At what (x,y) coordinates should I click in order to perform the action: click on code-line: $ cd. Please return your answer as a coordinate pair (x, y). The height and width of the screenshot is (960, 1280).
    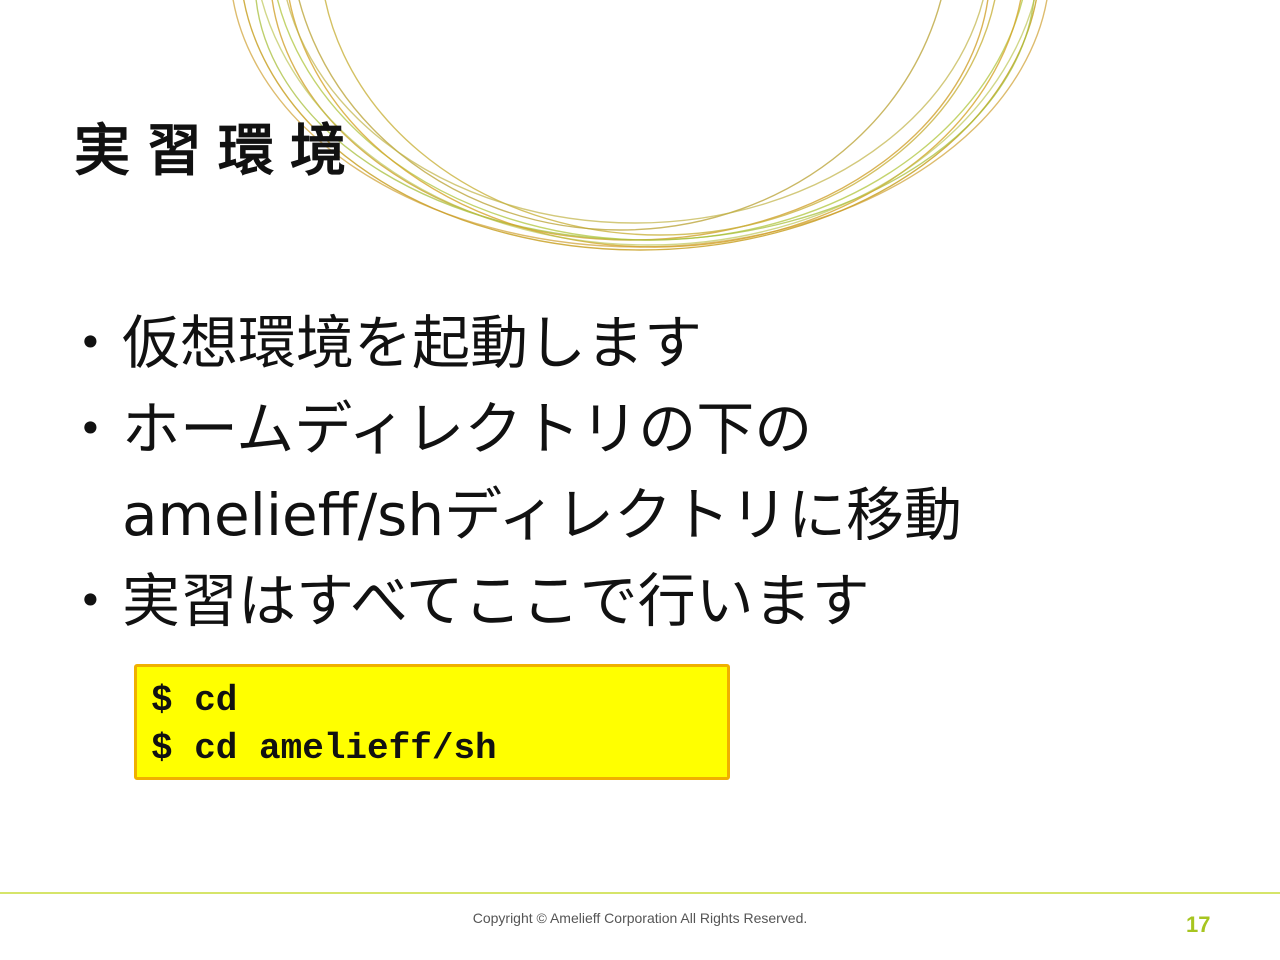
    Looking at the image, I should click on (194, 700).